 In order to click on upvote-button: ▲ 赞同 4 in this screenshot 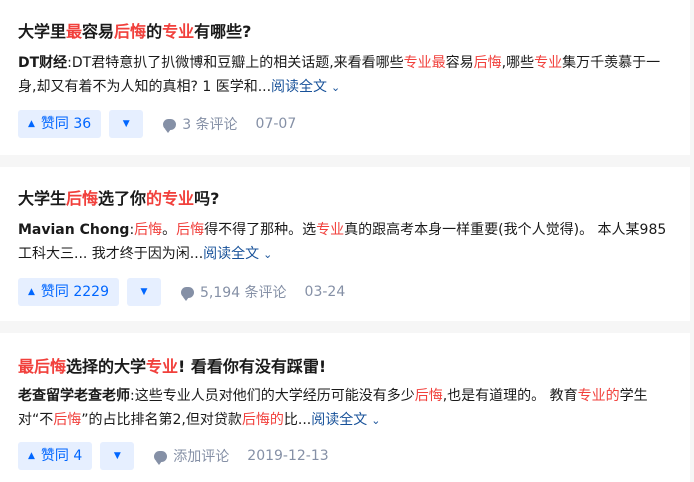, I will do `click(55, 456)`.